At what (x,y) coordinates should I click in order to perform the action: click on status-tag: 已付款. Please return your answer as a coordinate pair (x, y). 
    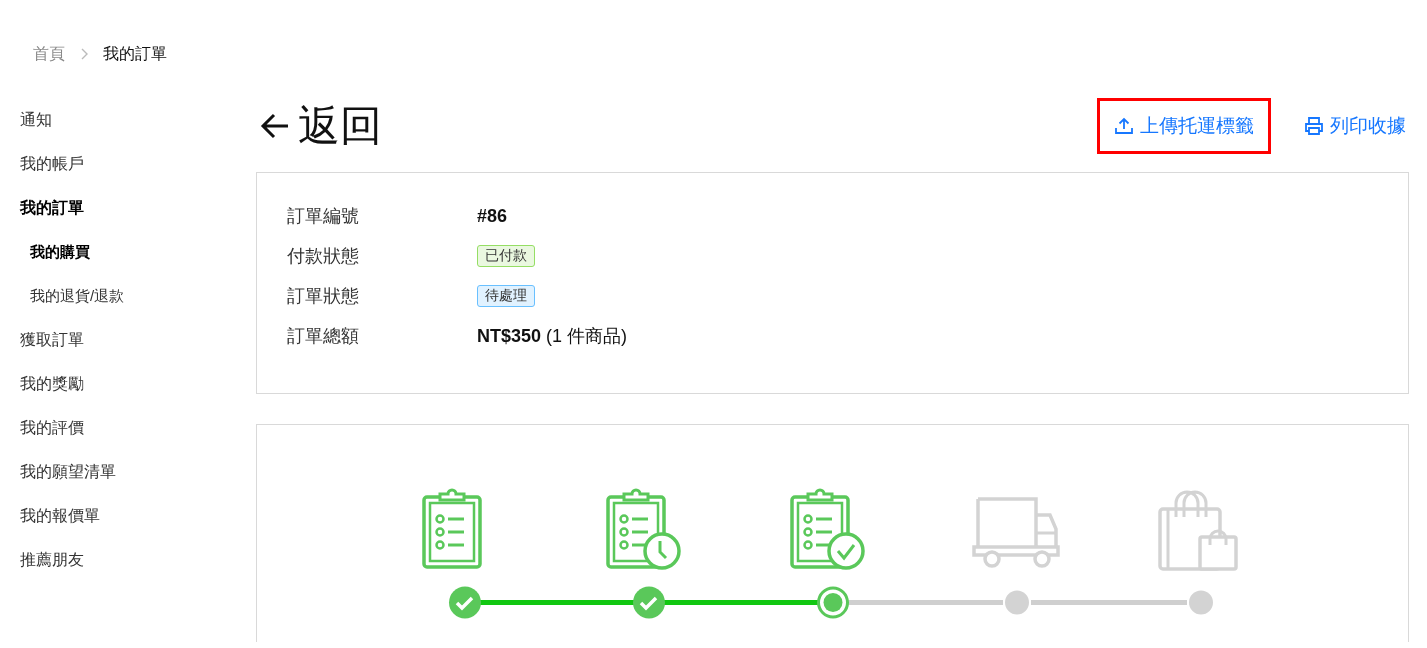
    Looking at the image, I should click on (506, 256).